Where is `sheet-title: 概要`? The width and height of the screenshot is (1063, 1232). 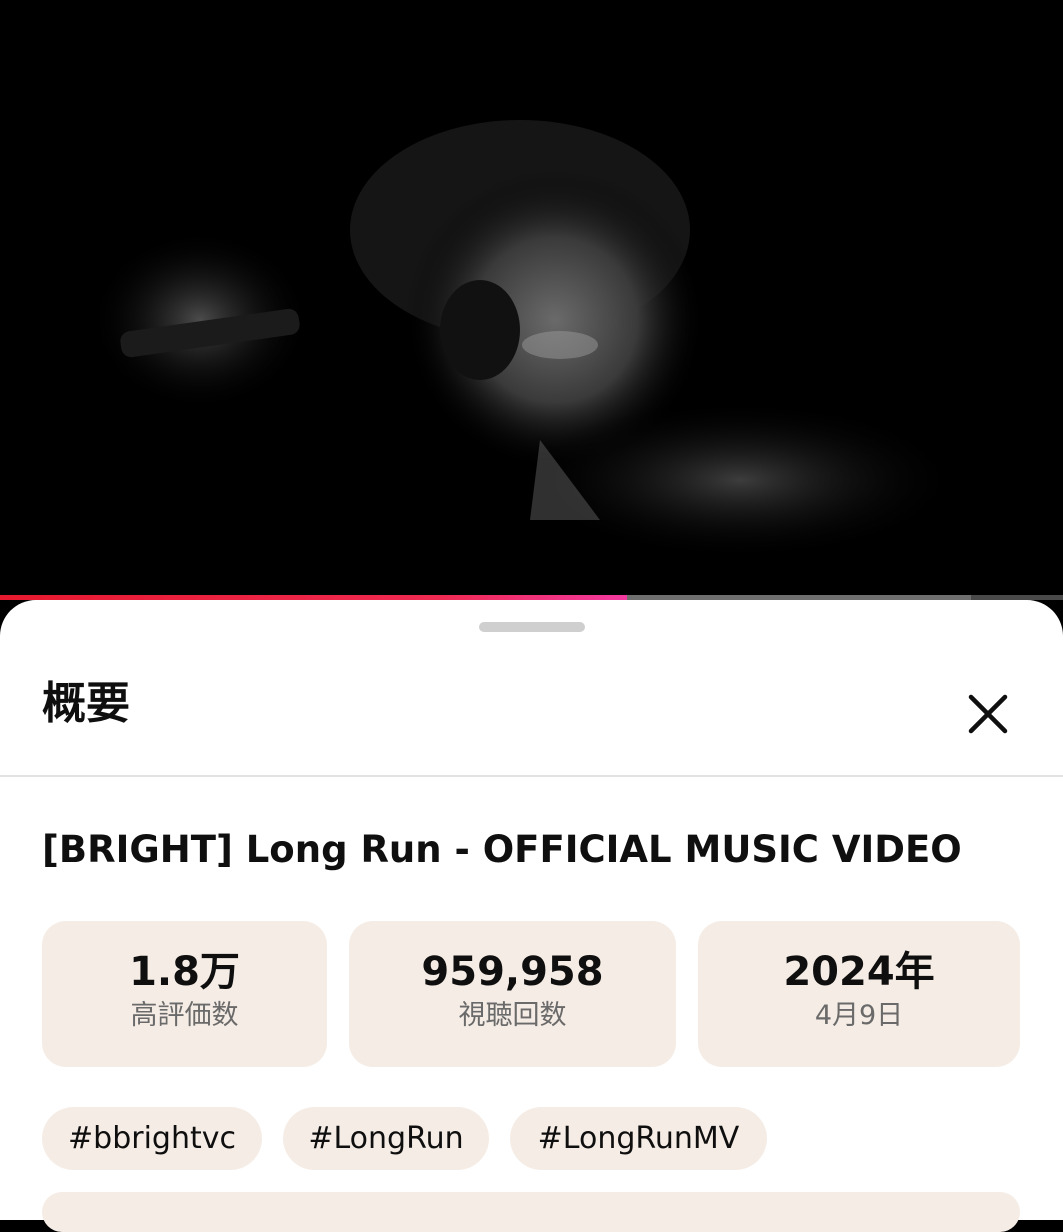 sheet-title: 概要 is located at coordinates (86, 703).